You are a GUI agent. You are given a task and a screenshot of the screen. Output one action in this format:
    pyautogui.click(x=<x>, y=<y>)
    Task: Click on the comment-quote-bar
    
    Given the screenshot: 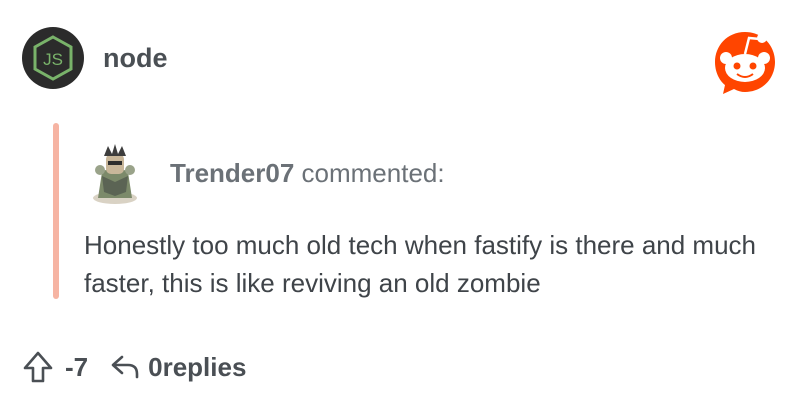 What is the action you would take?
    pyautogui.click(x=56, y=211)
    